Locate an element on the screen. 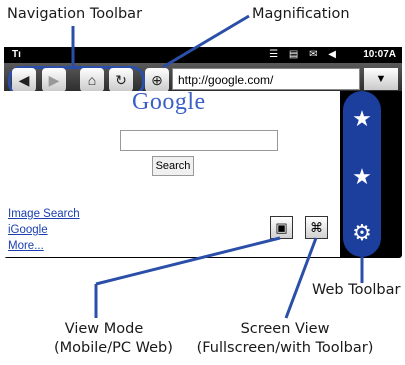 The image size is (405, 365). screen-view-line is located at coordinates (301, 278).